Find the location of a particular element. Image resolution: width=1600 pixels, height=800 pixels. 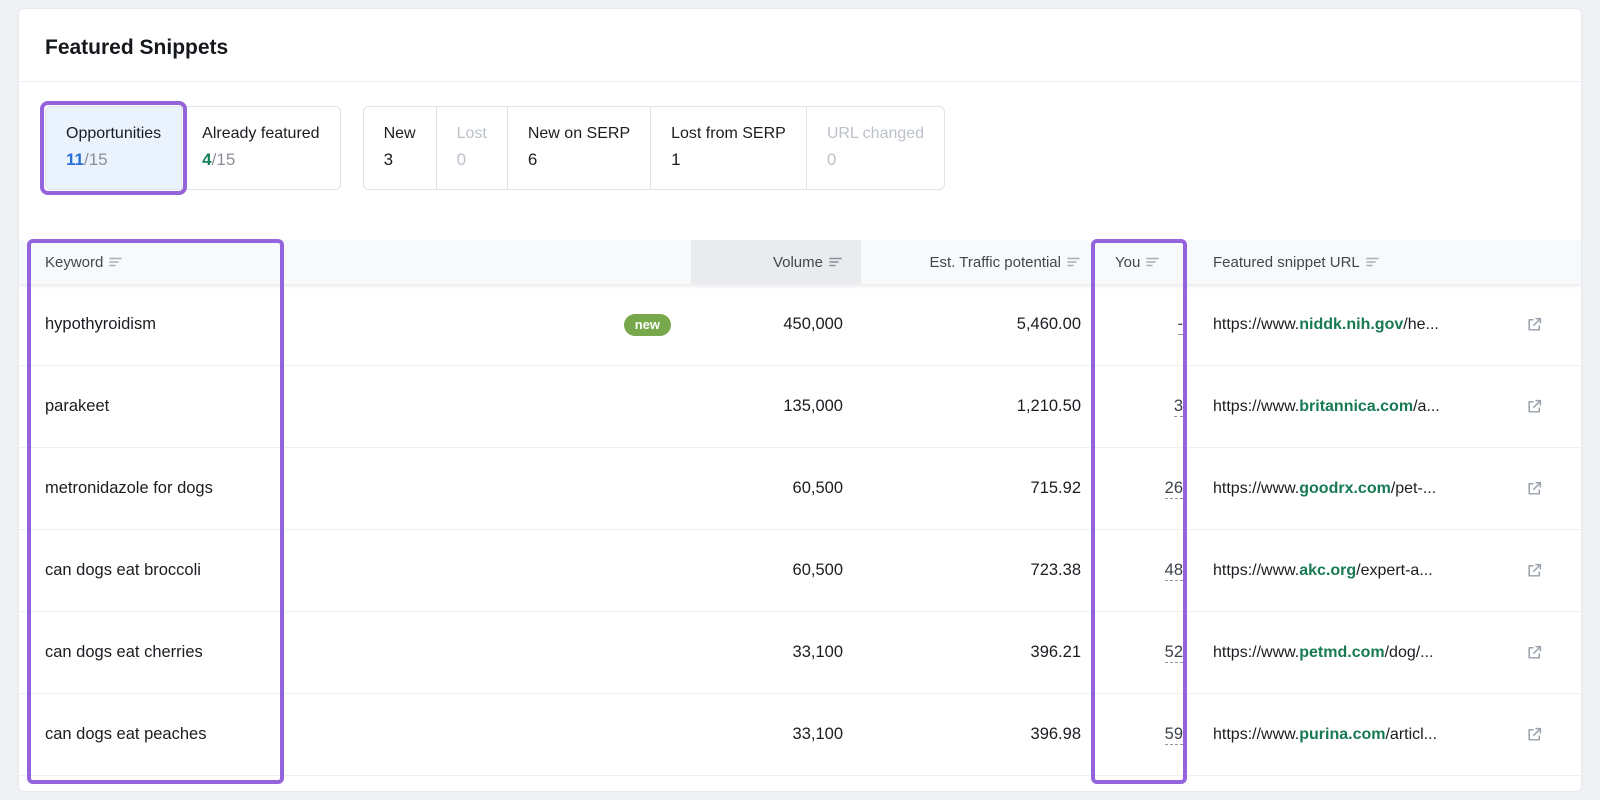

new-badge: new is located at coordinates (647, 324).